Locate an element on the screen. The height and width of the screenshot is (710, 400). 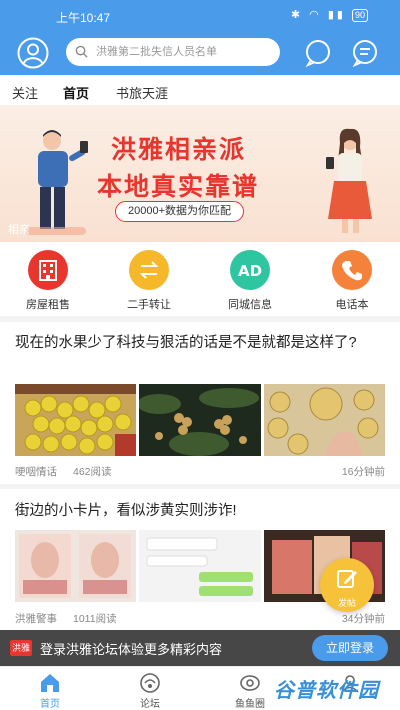
man-illustration is located at coordinates (57, 182).